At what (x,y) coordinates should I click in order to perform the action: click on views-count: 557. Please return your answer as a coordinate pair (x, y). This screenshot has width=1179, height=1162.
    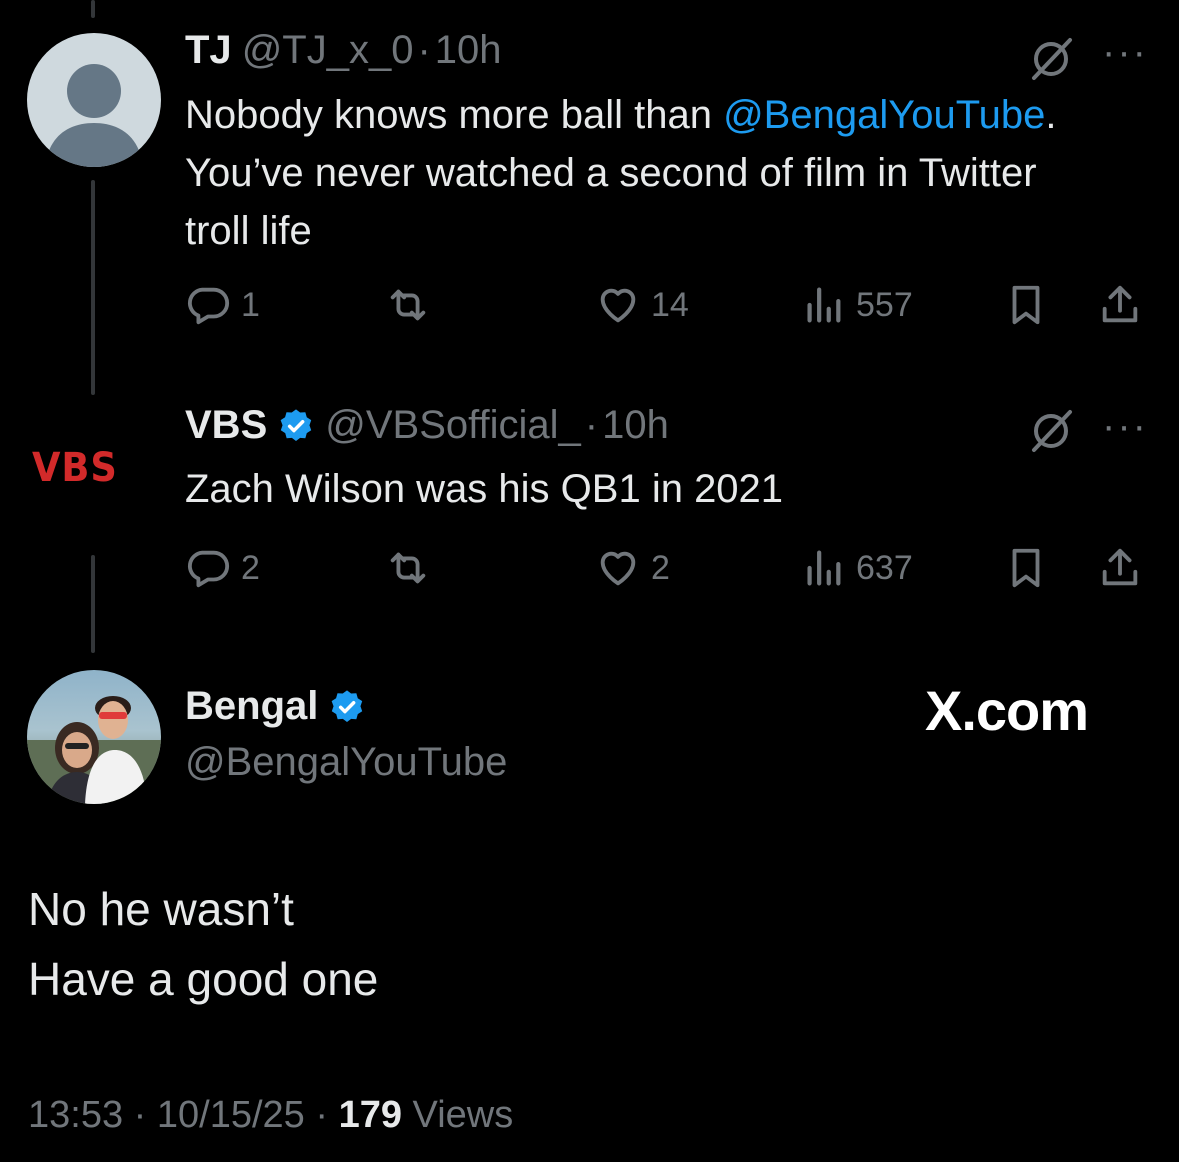
    Looking at the image, I should click on (884, 304).